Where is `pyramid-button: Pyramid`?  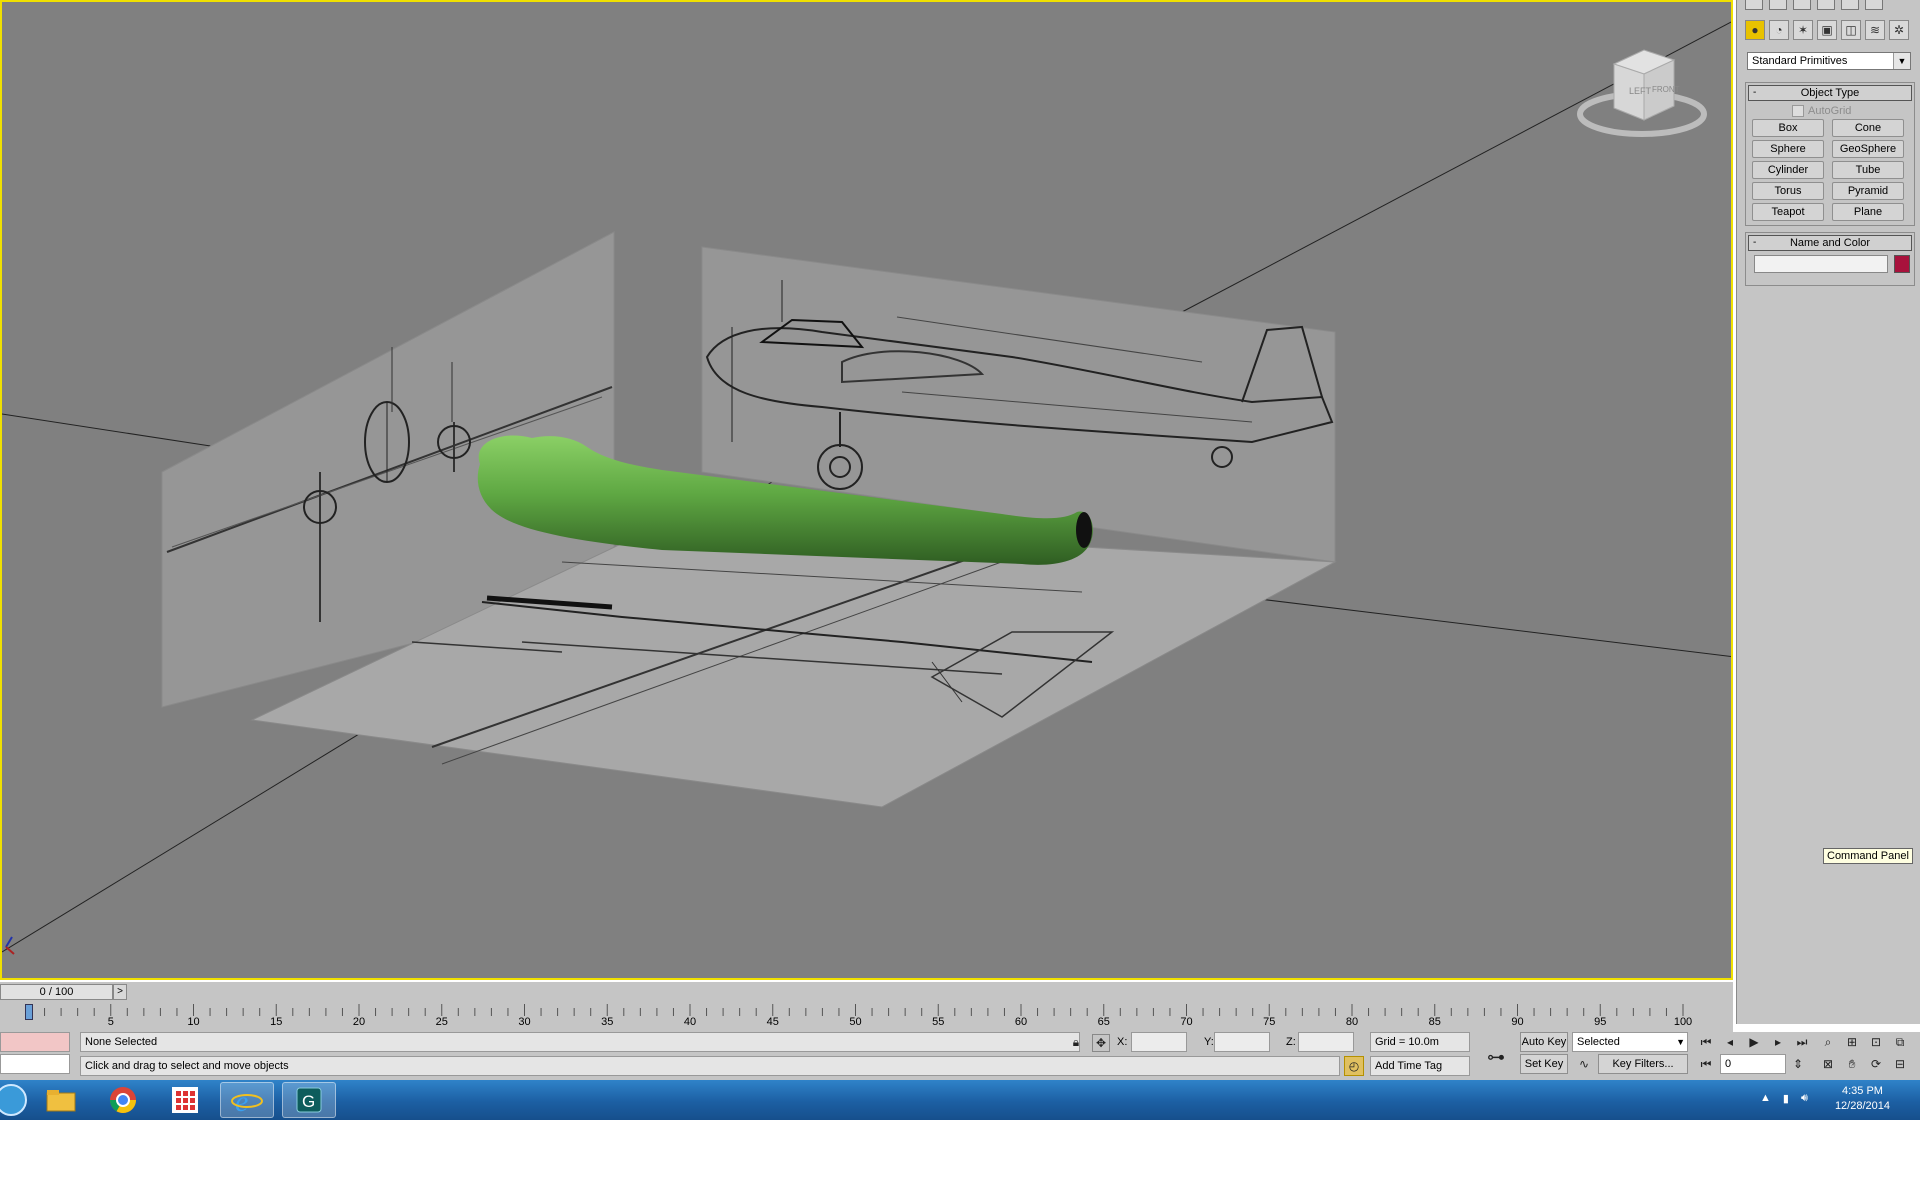 pyramid-button: Pyramid is located at coordinates (1868, 191).